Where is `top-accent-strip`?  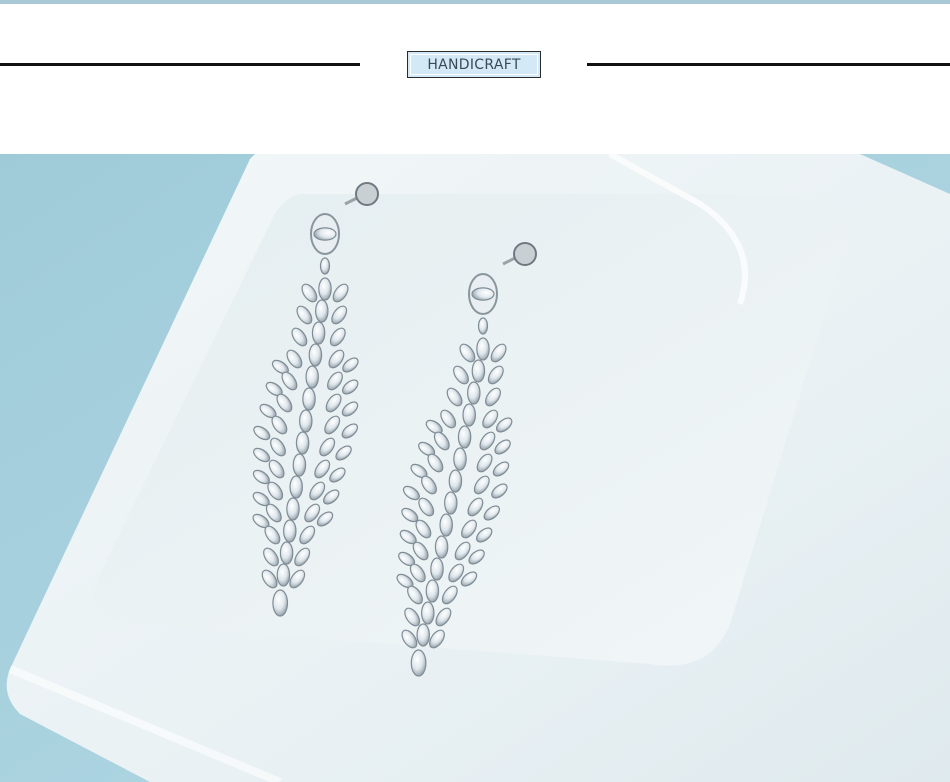 top-accent-strip is located at coordinates (475, 2).